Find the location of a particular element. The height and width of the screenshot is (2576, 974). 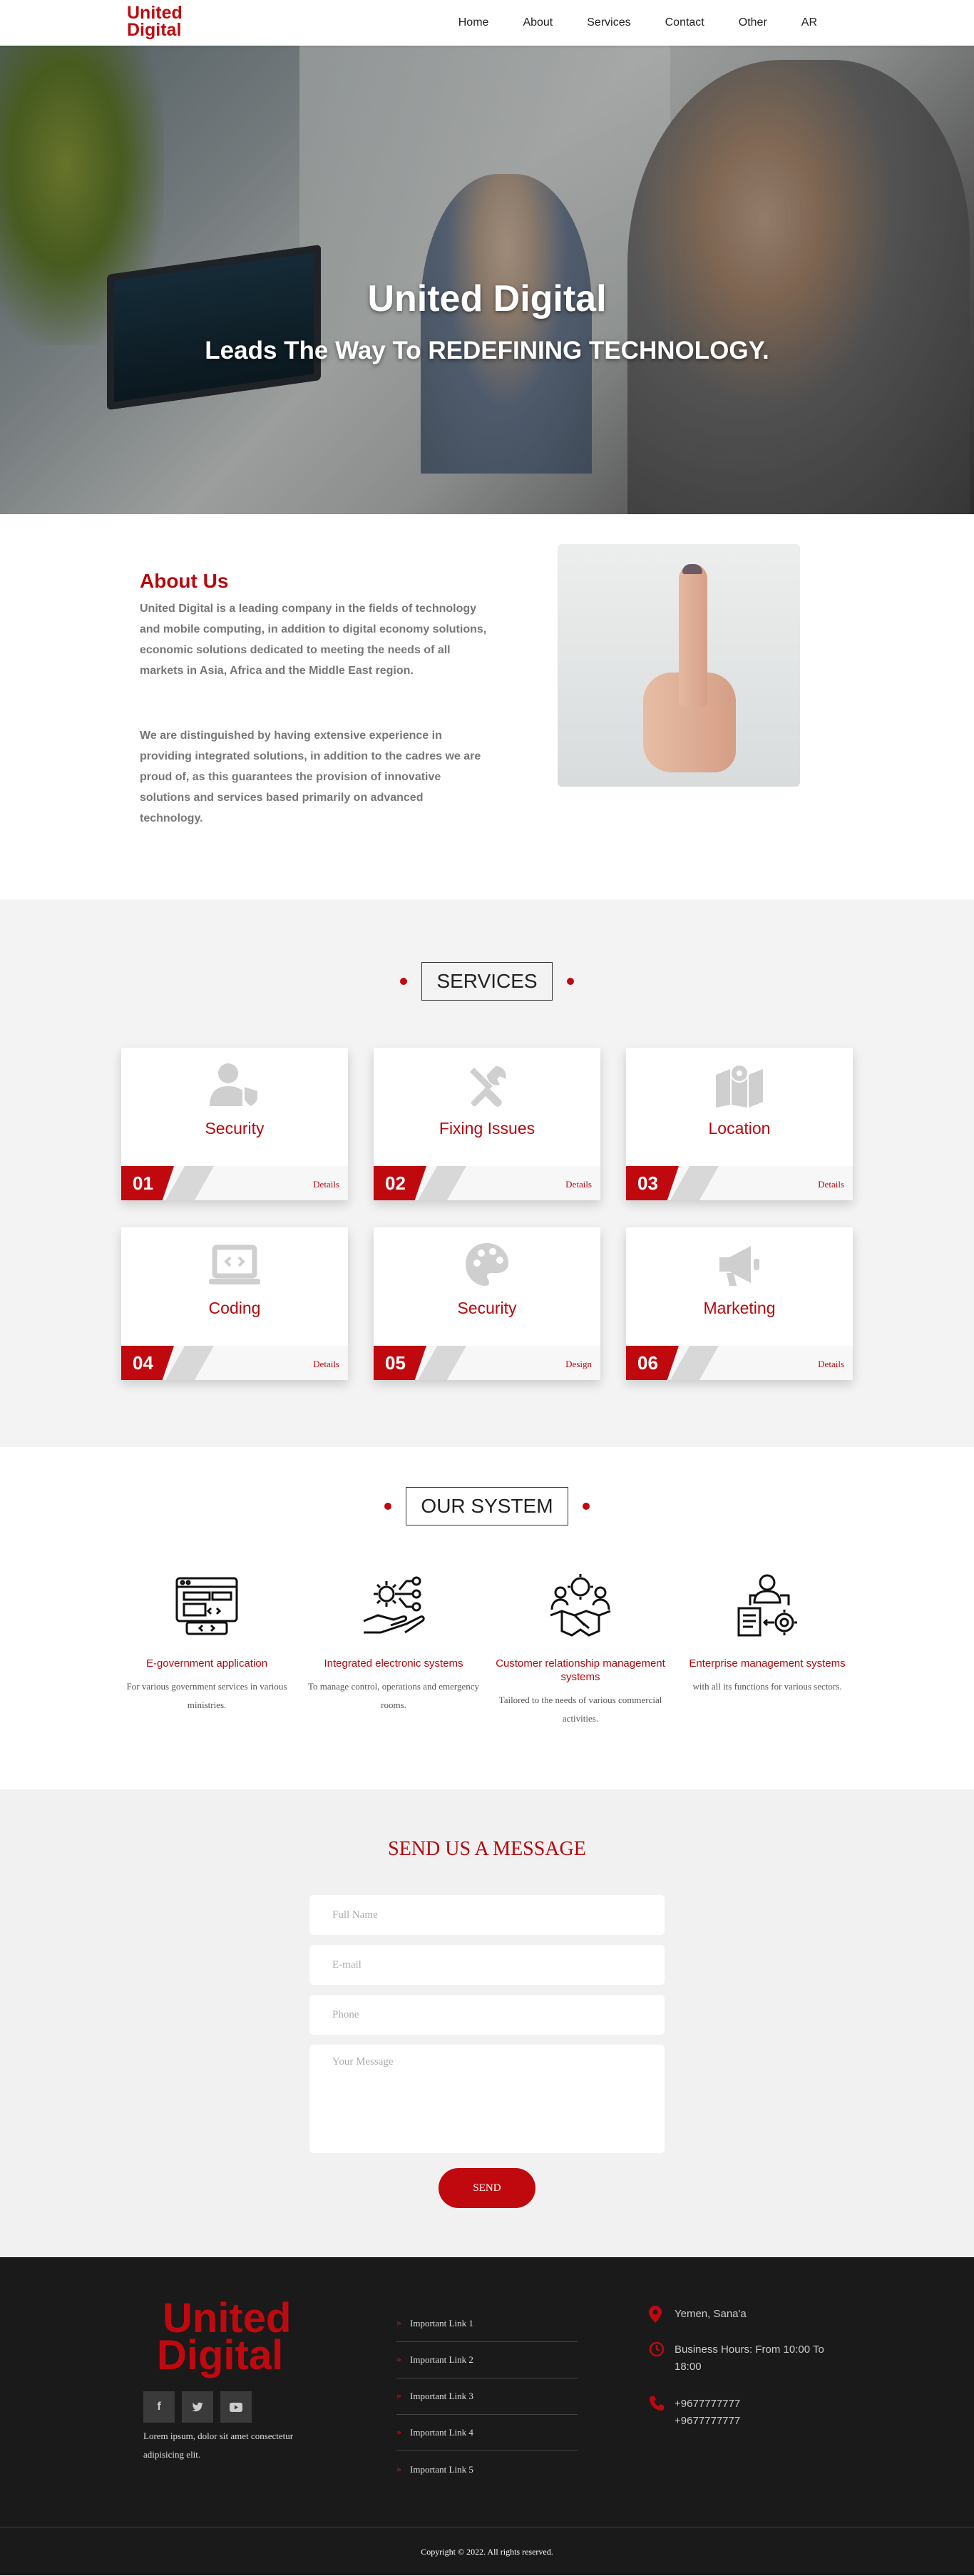

handshake-icon is located at coordinates (580, 1607).